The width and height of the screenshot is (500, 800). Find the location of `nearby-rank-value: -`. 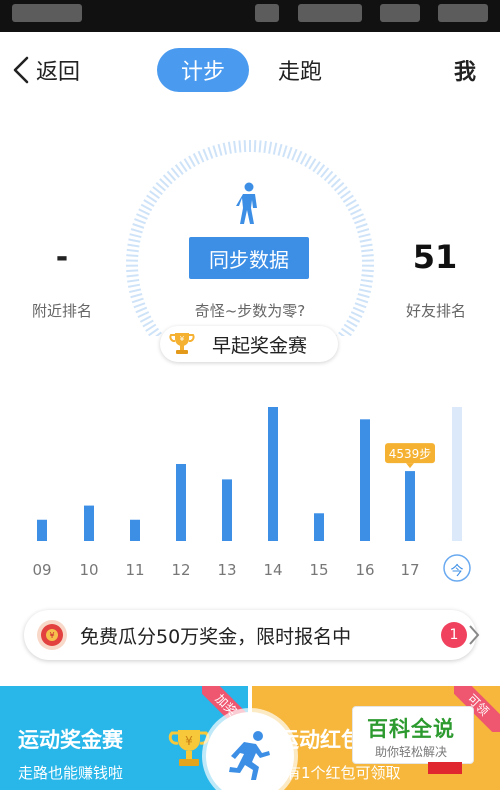

nearby-rank-value: - is located at coordinates (62, 257).